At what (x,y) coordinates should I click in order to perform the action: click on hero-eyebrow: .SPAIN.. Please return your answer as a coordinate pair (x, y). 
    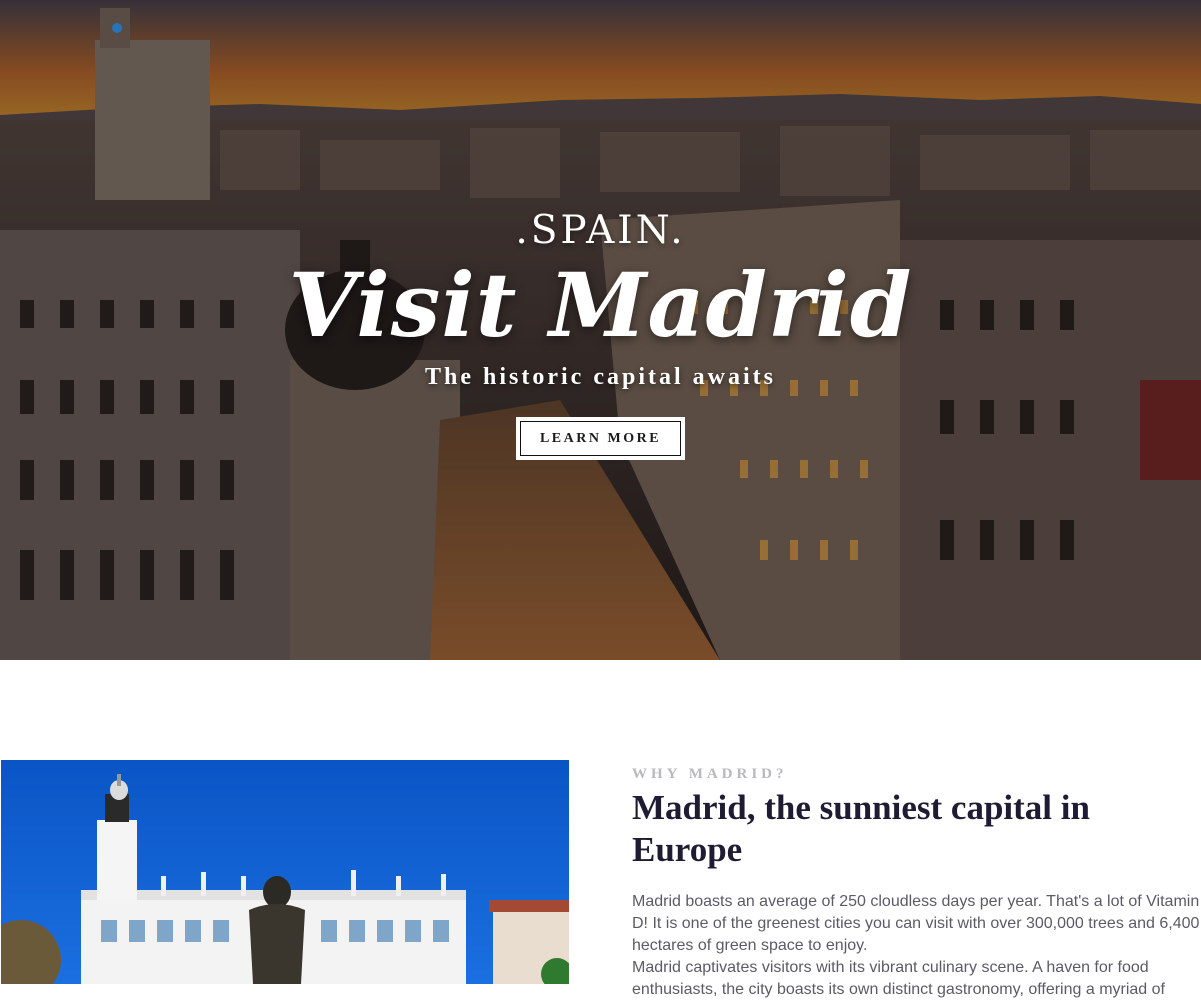
    Looking at the image, I should click on (600, 230).